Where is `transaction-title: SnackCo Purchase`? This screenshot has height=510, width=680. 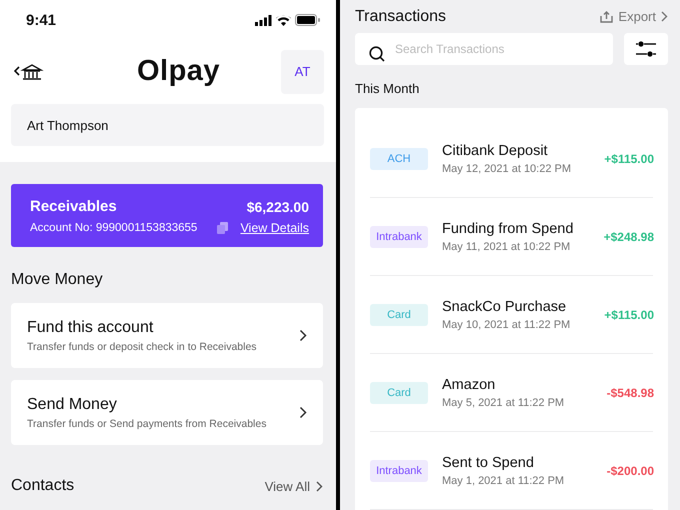 transaction-title: SnackCo Purchase is located at coordinates (505, 306).